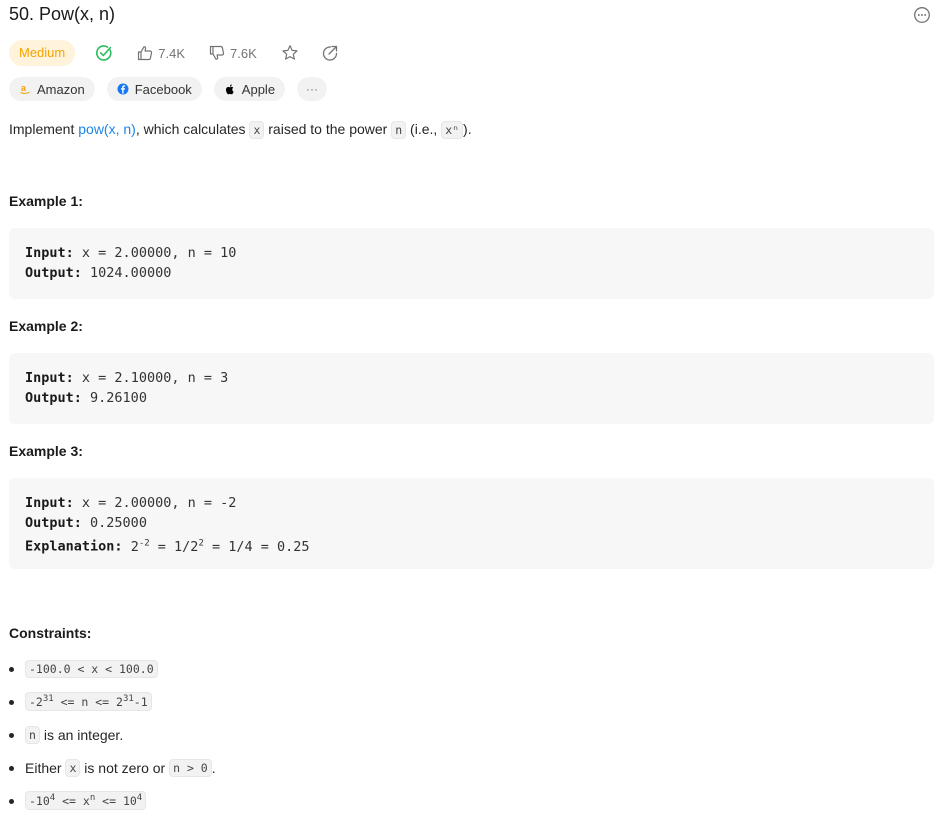  Describe the element at coordinates (328, 129) in the screenshot. I see `desc-text: raised to the power` at that location.